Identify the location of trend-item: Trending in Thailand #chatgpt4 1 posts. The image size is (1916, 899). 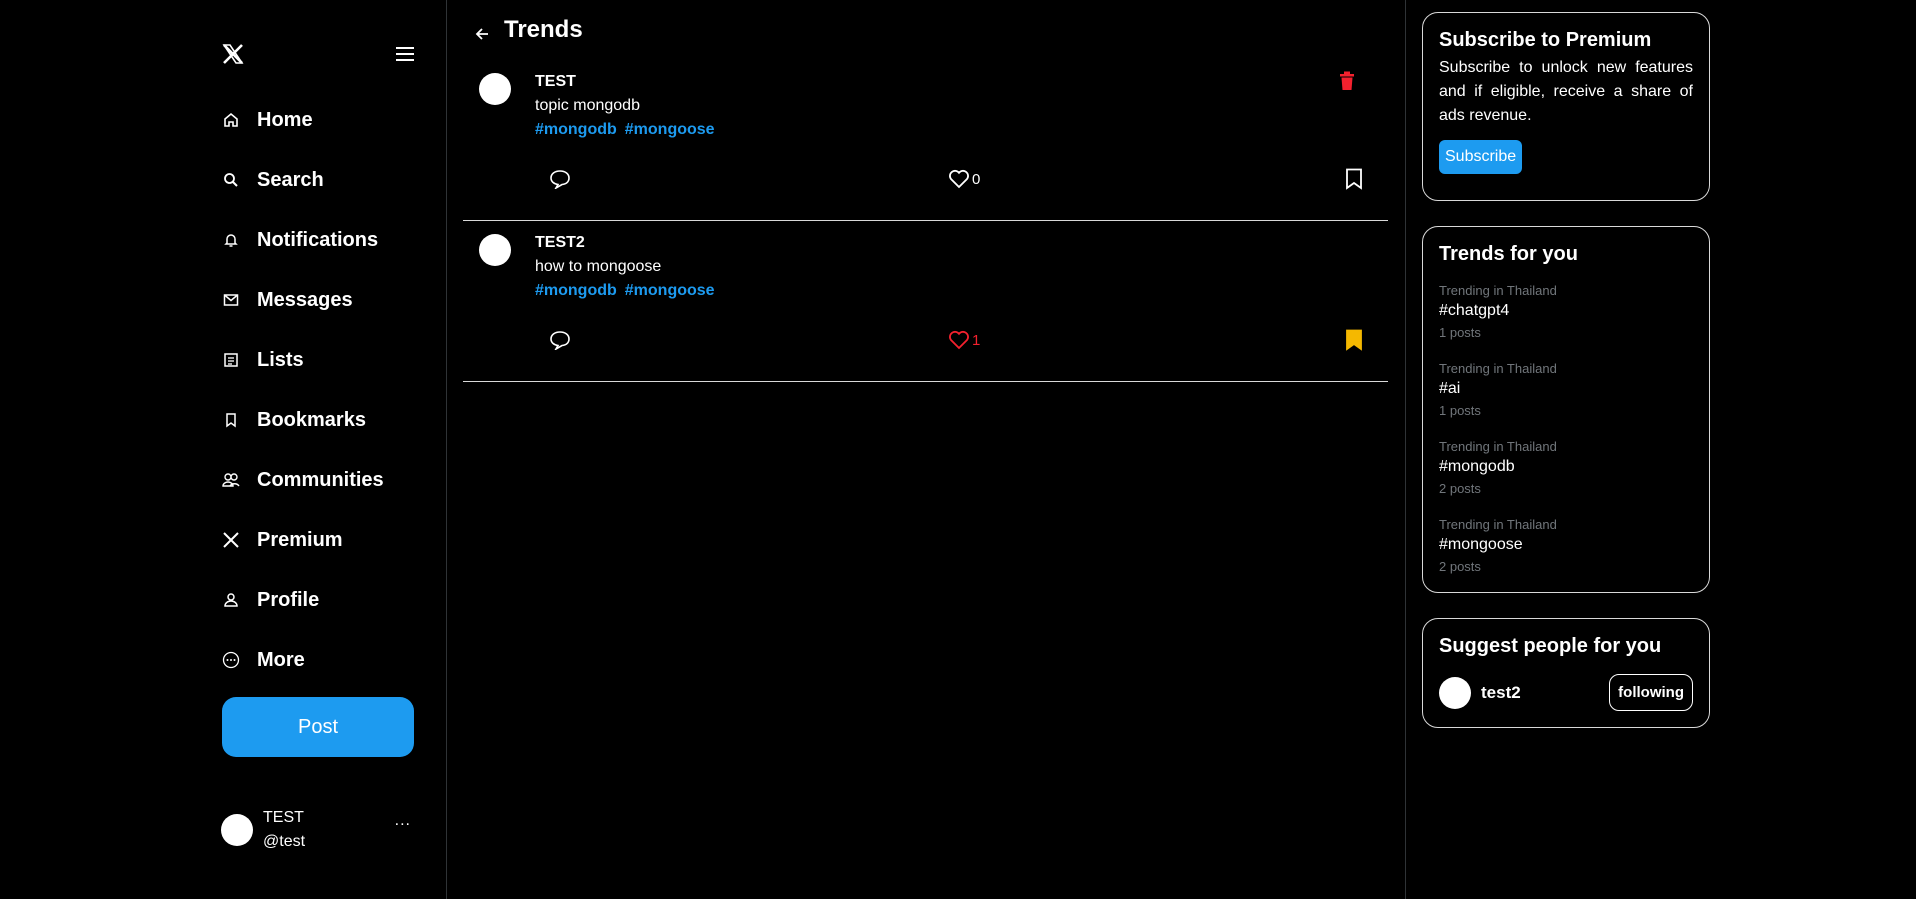
(1566, 313).